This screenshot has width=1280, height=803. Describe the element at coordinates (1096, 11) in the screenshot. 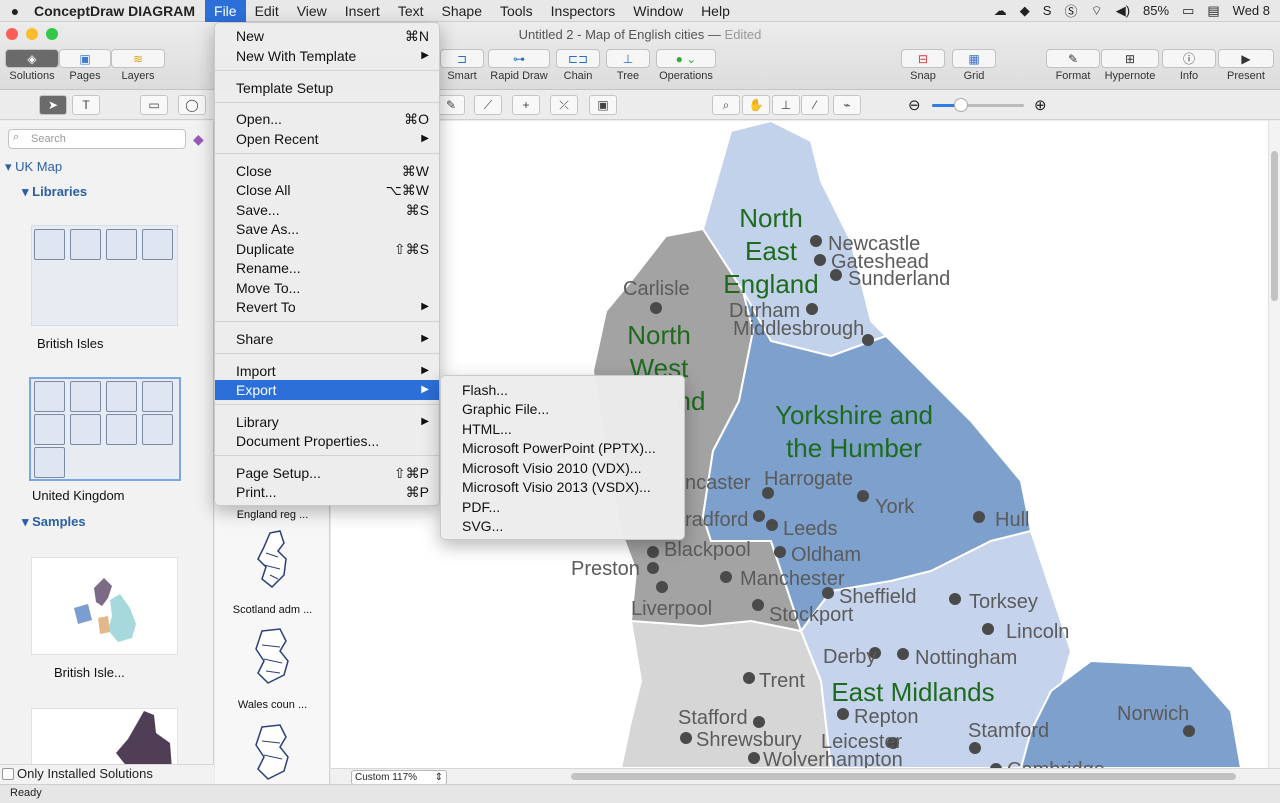

I see `wifi-icon: ⌔` at that location.